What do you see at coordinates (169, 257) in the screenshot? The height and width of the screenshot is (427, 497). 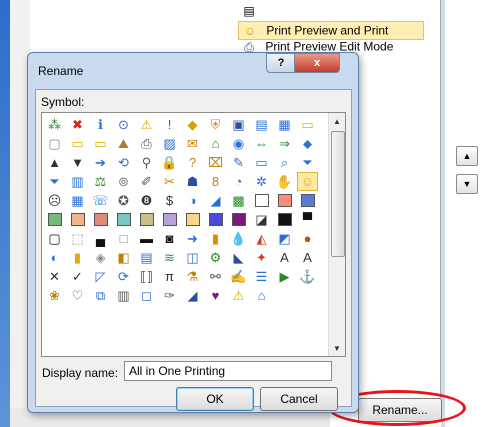 I see `waves-icon: ≋` at bounding box center [169, 257].